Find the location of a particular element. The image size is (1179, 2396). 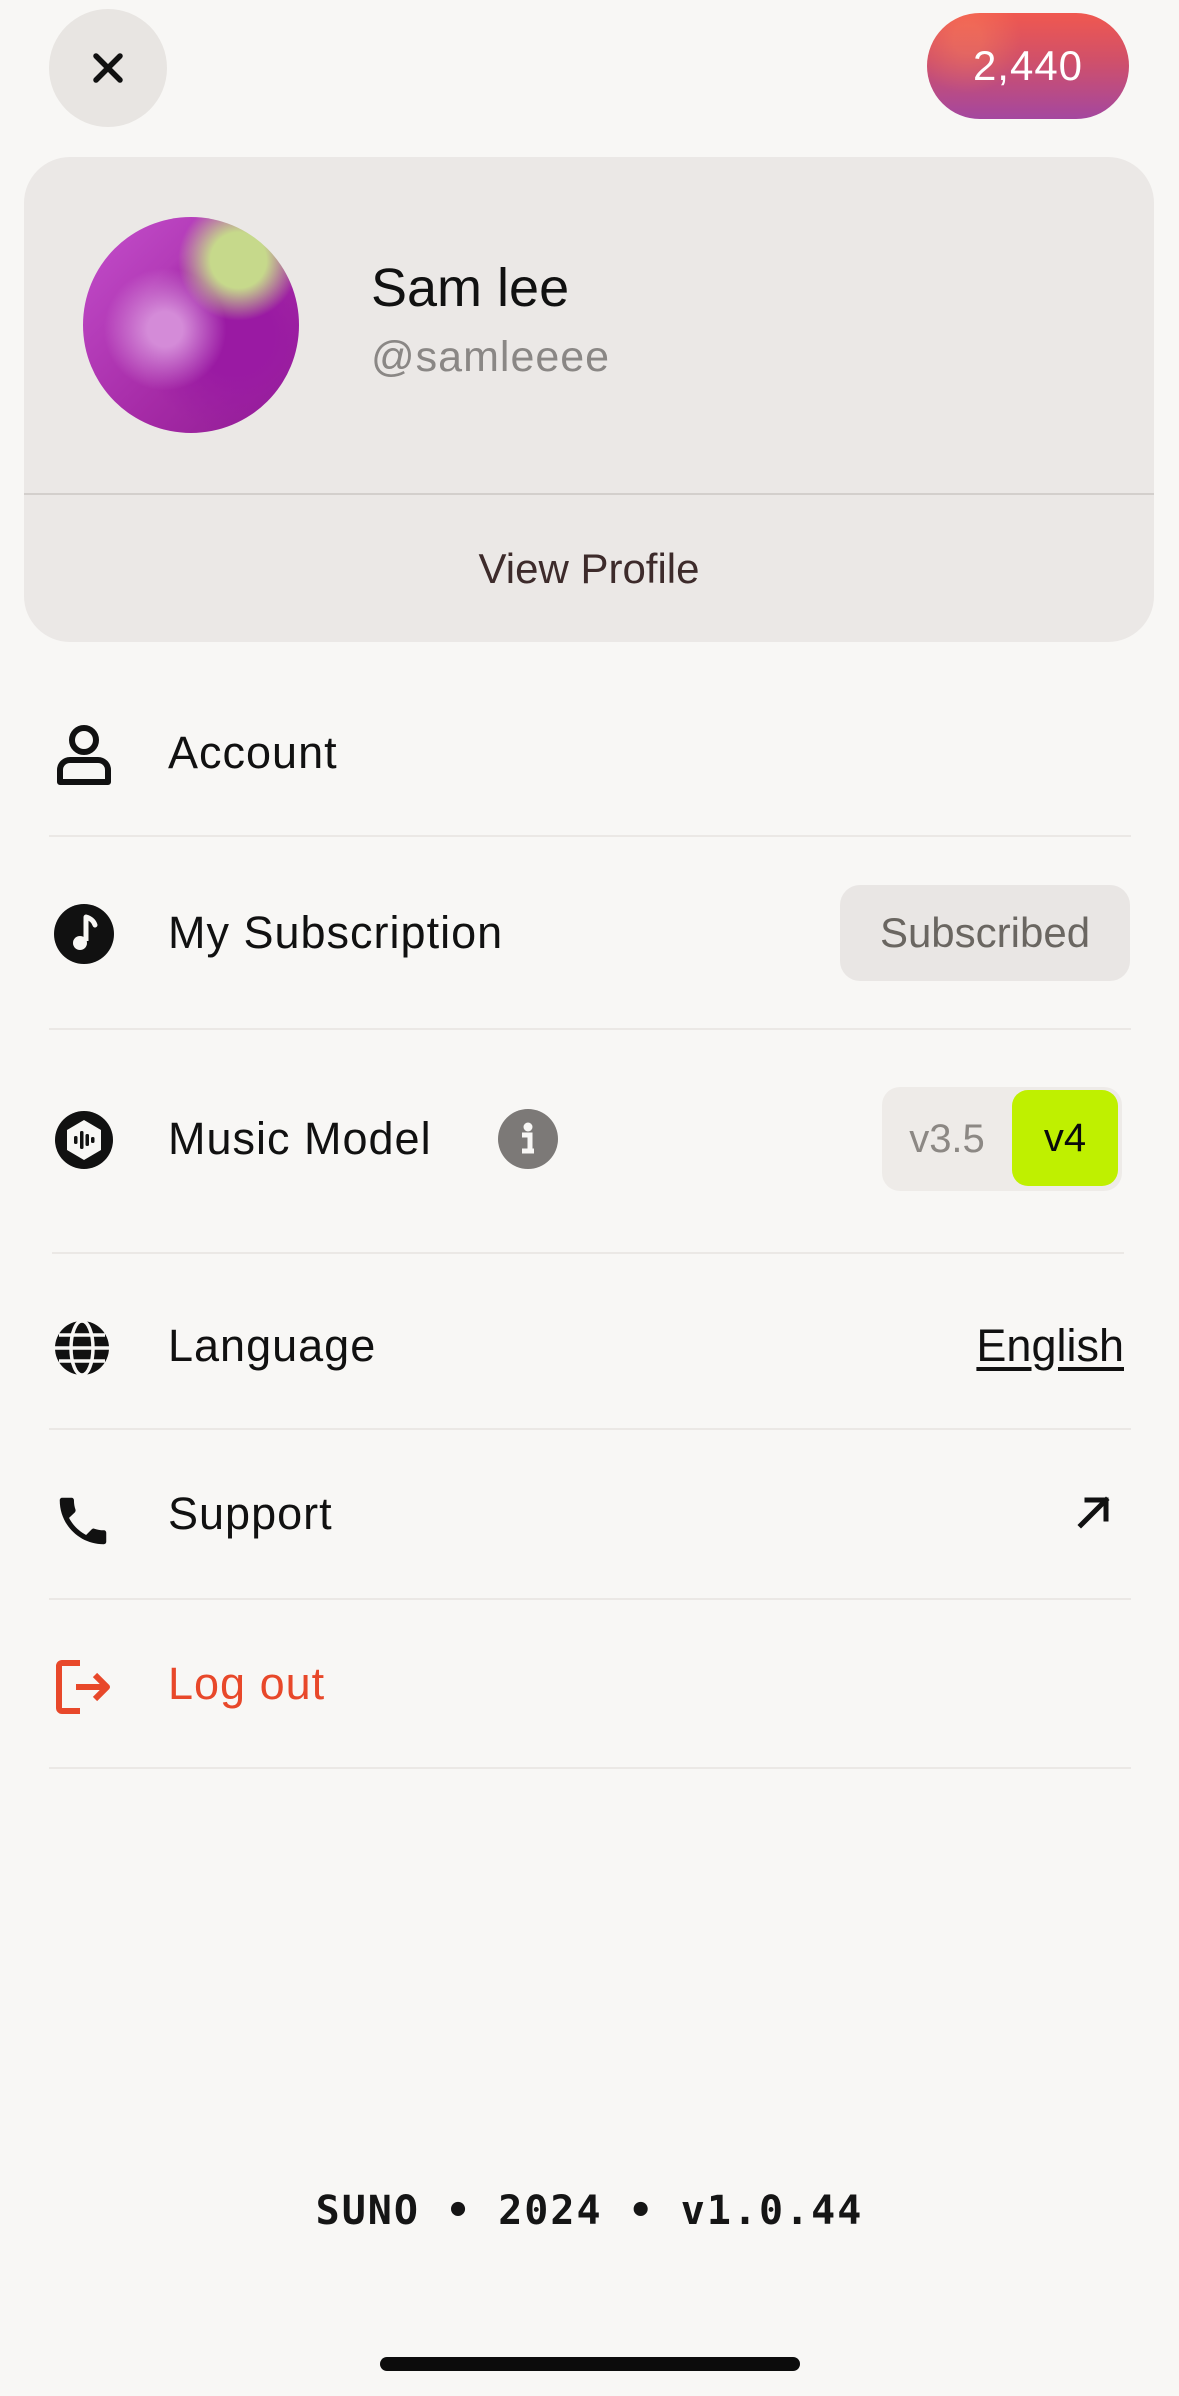

home-indicator is located at coordinates (590, 2364).